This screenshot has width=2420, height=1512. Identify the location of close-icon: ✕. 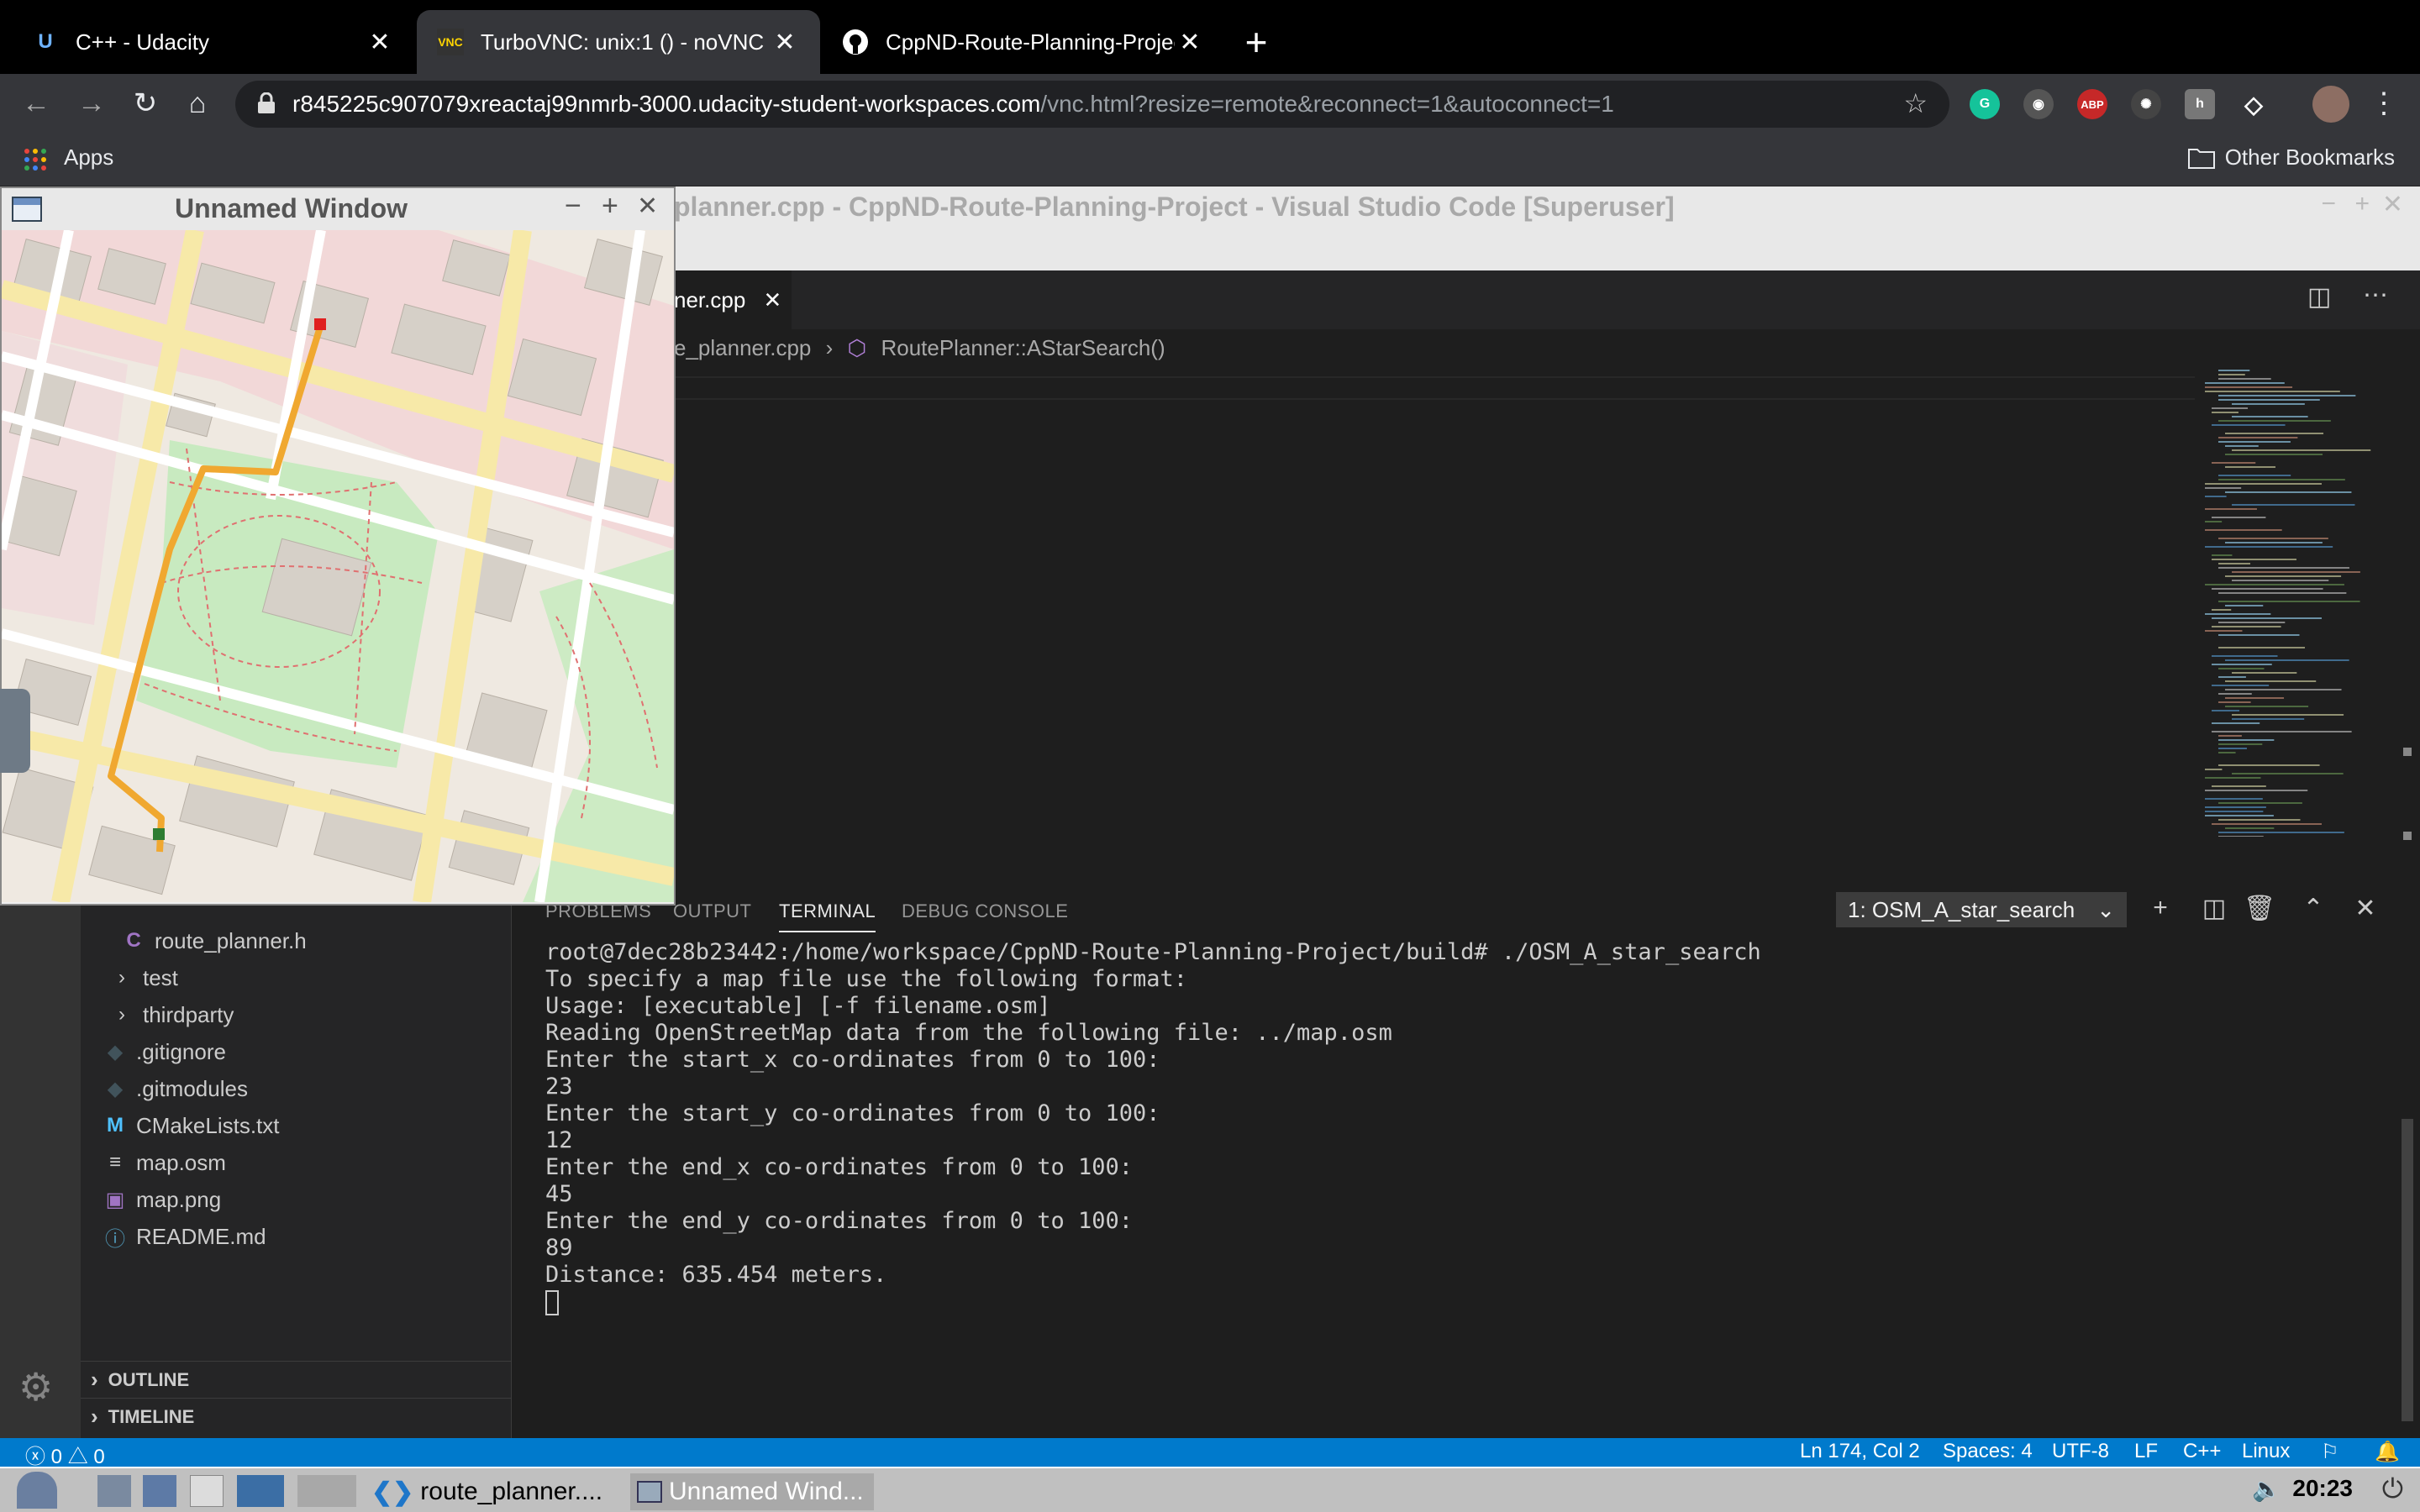
(647, 206).